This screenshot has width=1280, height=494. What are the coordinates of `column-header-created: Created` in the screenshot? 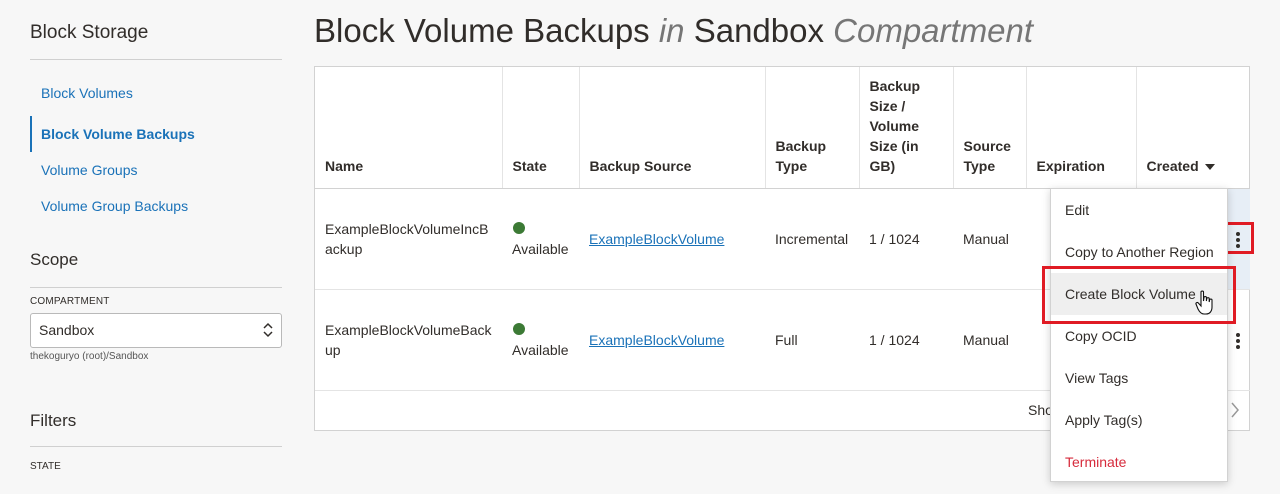 It's located at (1193, 128).